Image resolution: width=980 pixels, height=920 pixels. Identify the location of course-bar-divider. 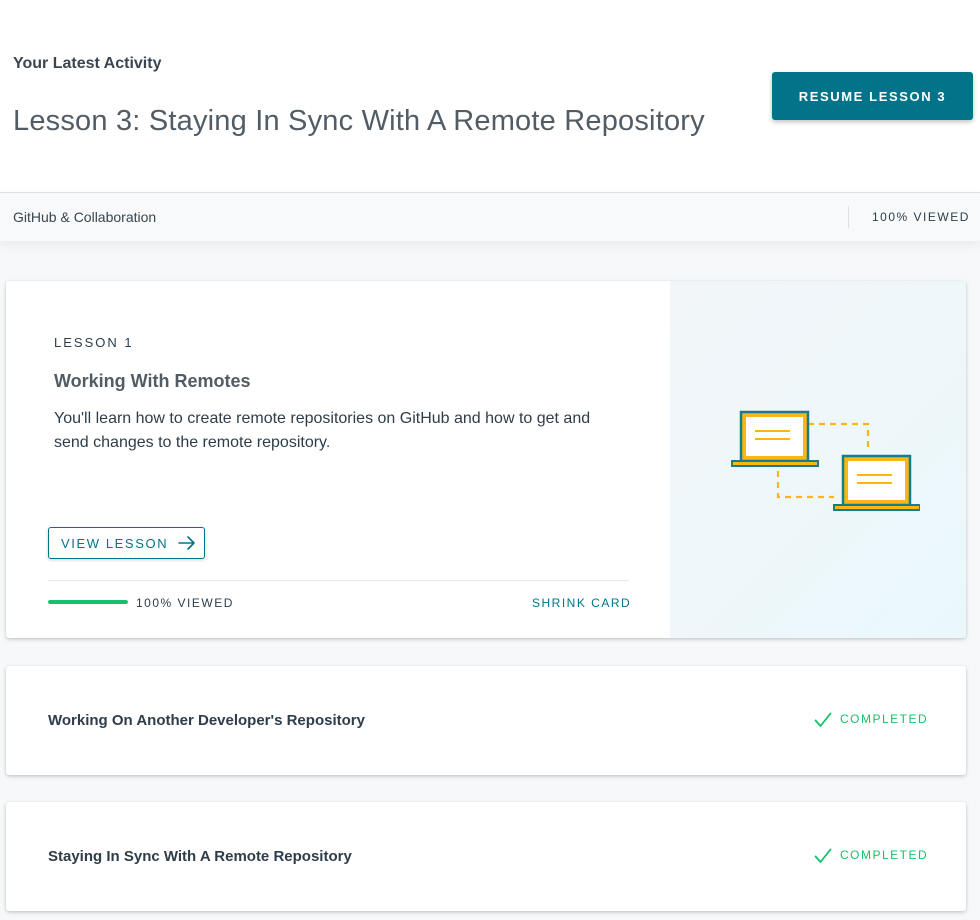
(848, 217).